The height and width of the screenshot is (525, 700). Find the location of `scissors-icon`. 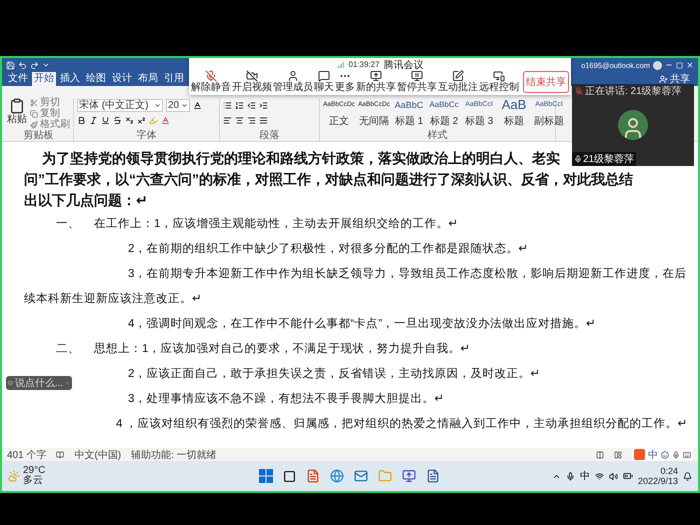

scissors-icon is located at coordinates (34, 103).